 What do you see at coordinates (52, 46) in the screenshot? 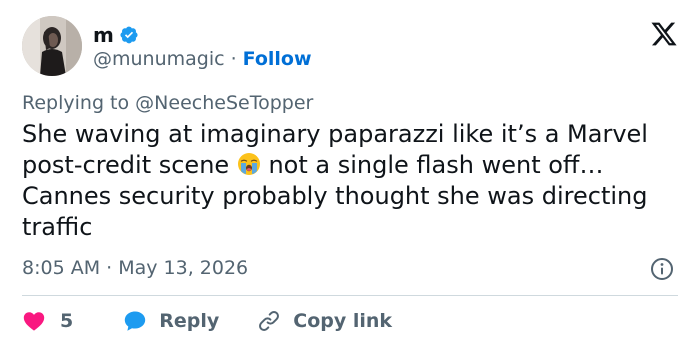
I see `avatar` at bounding box center [52, 46].